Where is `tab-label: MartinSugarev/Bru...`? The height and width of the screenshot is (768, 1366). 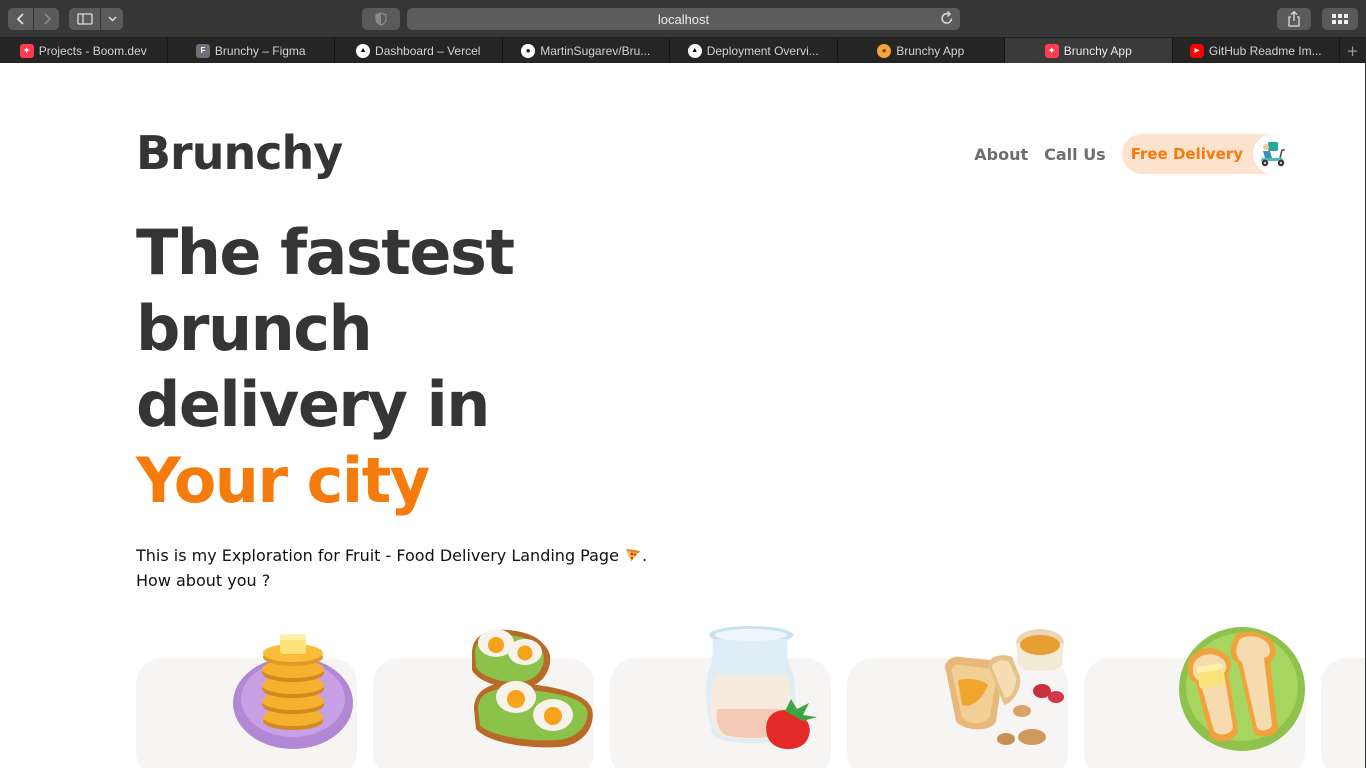 tab-label: MartinSugarev/Bru... is located at coordinates (595, 50).